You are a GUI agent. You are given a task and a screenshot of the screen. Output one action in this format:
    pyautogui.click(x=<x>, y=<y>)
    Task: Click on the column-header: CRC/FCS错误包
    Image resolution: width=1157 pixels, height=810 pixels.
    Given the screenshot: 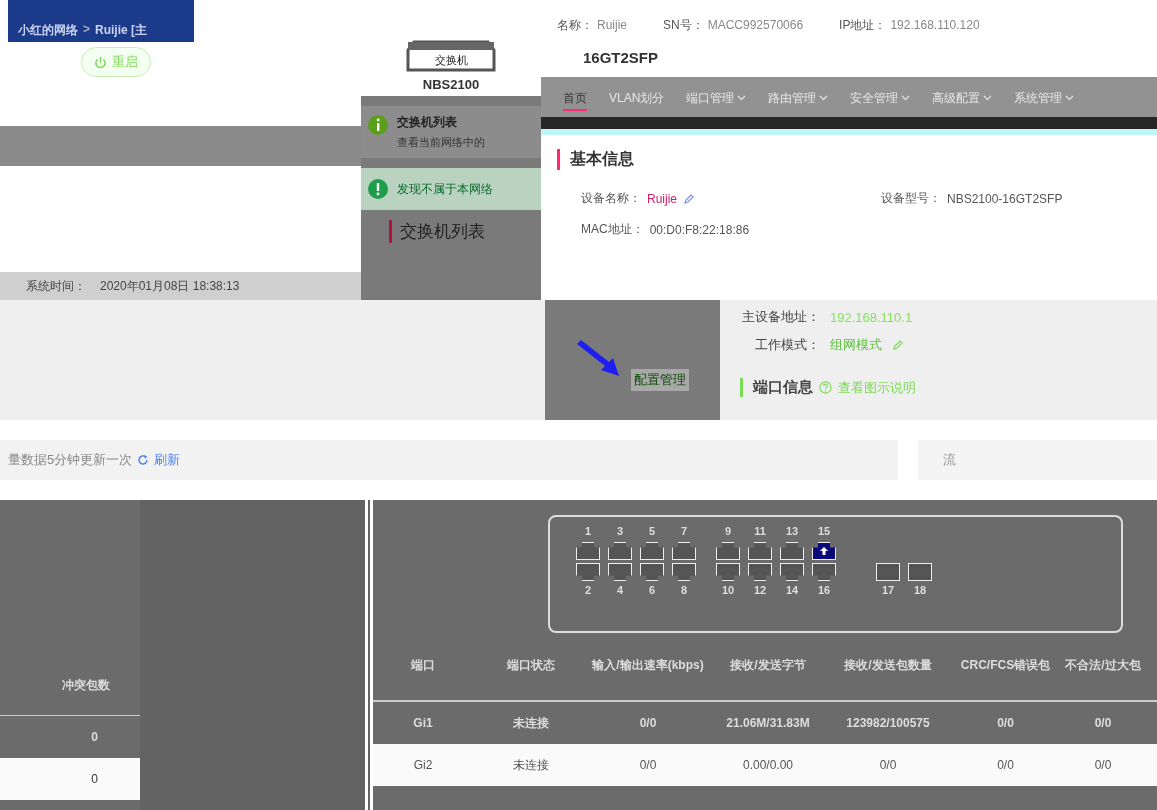 What is the action you would take?
    pyautogui.click(x=1005, y=665)
    